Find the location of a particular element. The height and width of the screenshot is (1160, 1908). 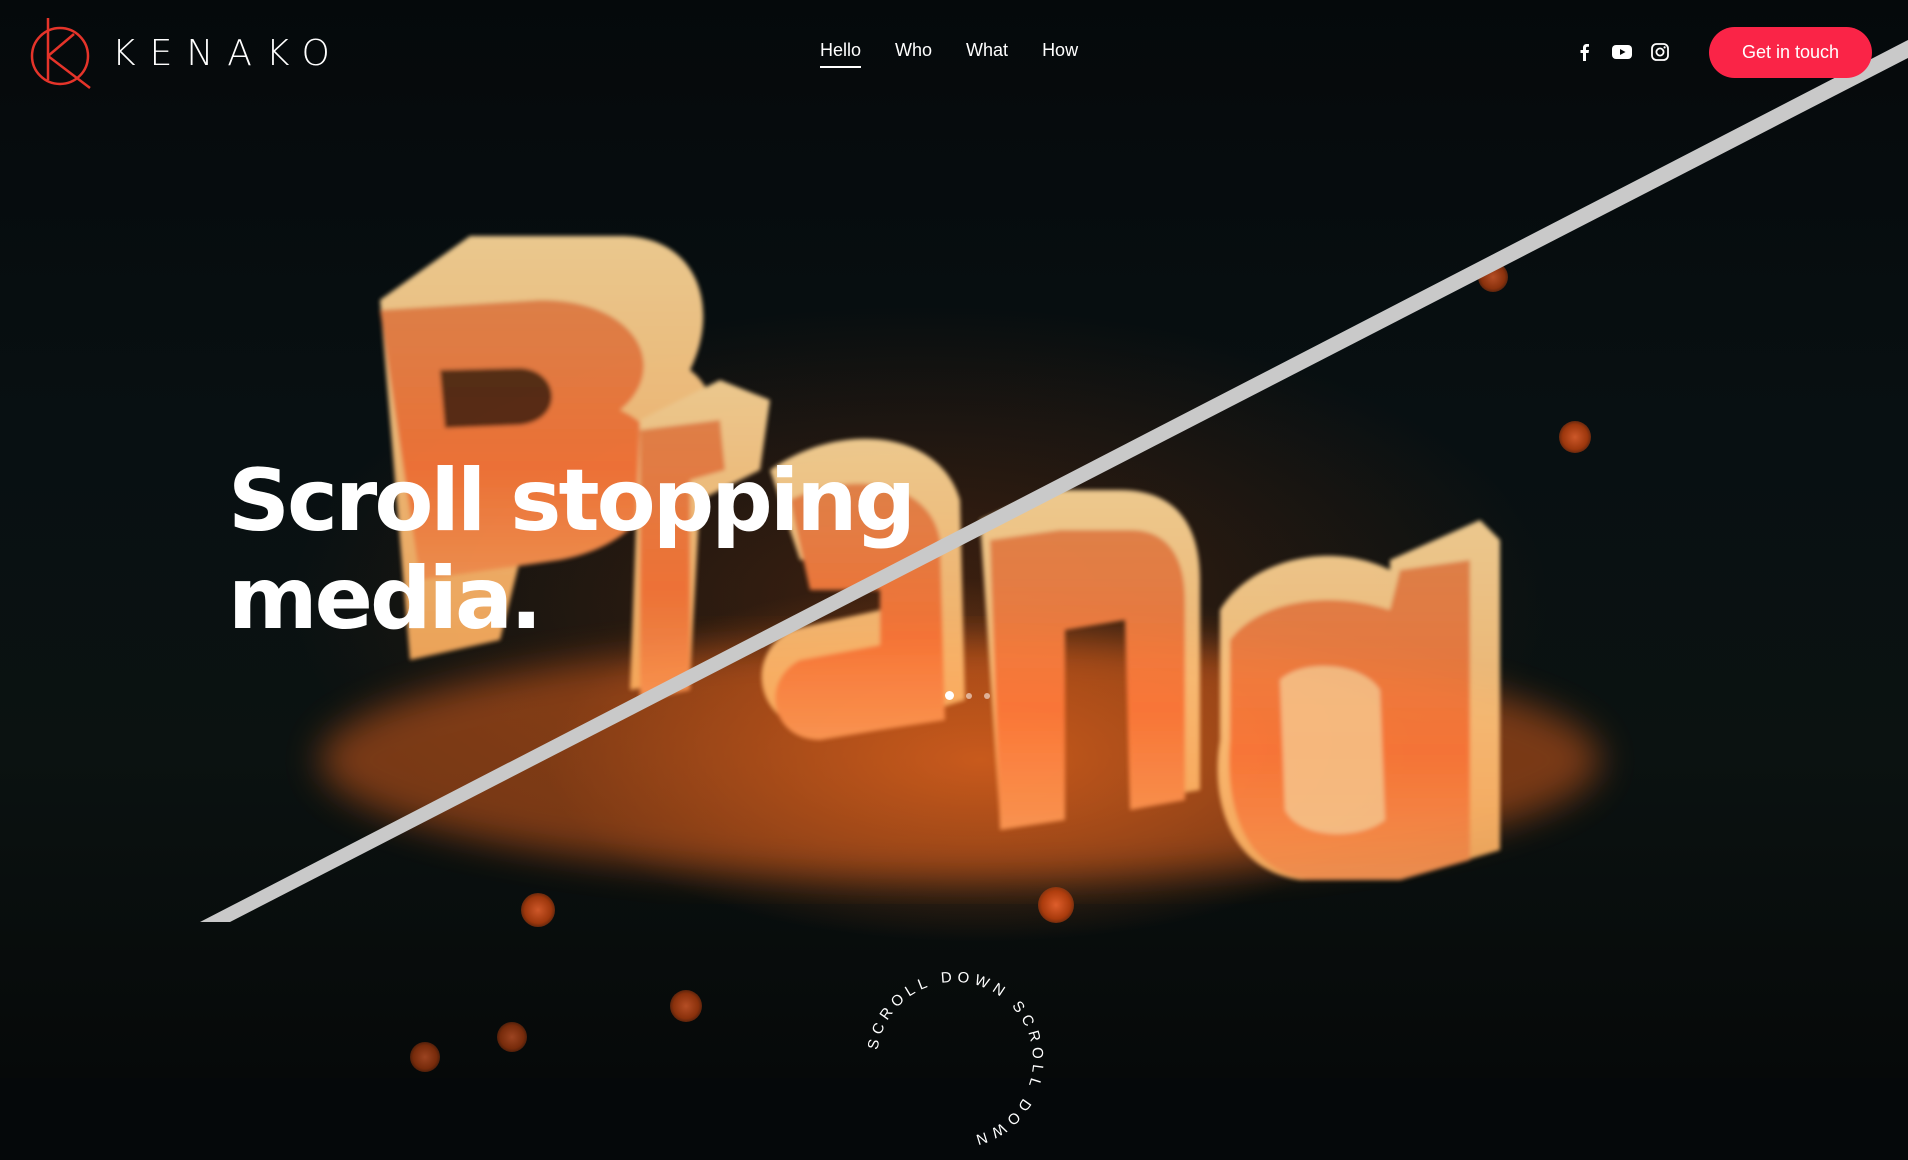

scroll-down-text: SCROLL DOWN SCROLL DOWN is located at coordinates (953, 1059).